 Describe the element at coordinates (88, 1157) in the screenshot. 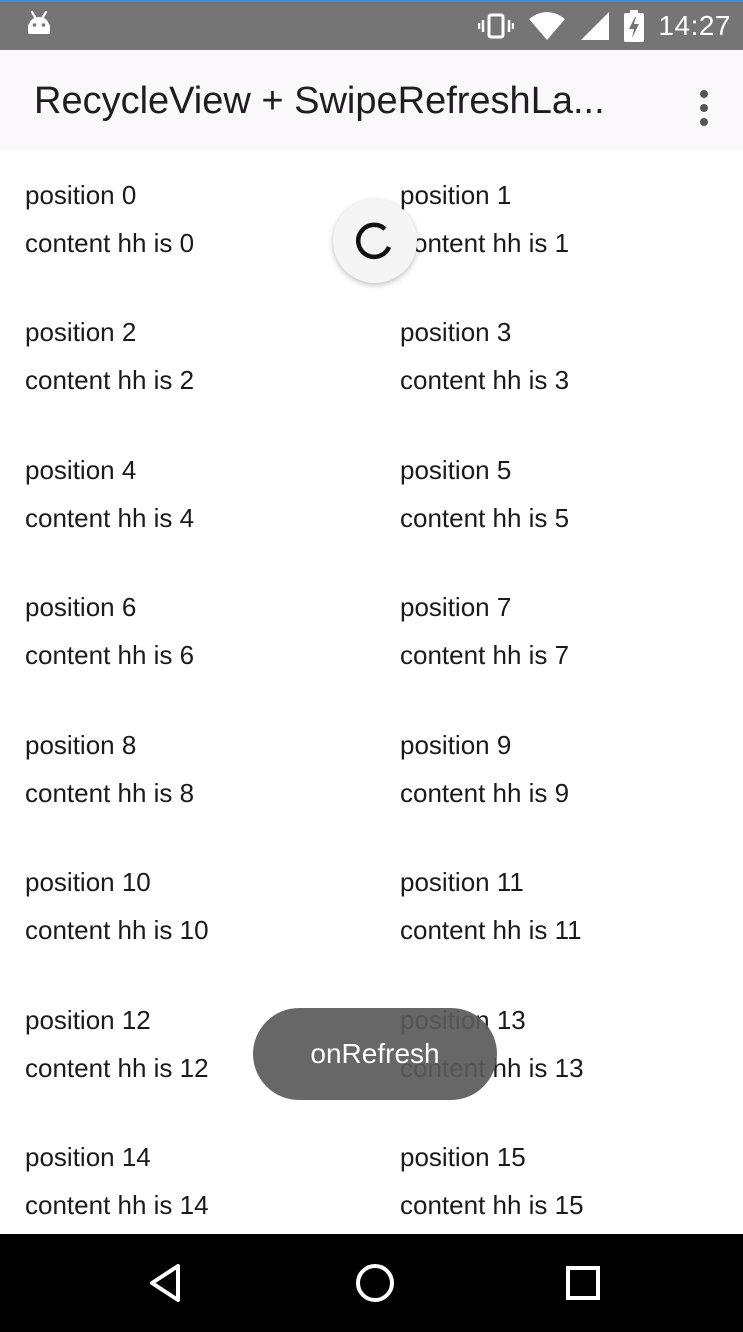

I see `item-position: position 14` at that location.